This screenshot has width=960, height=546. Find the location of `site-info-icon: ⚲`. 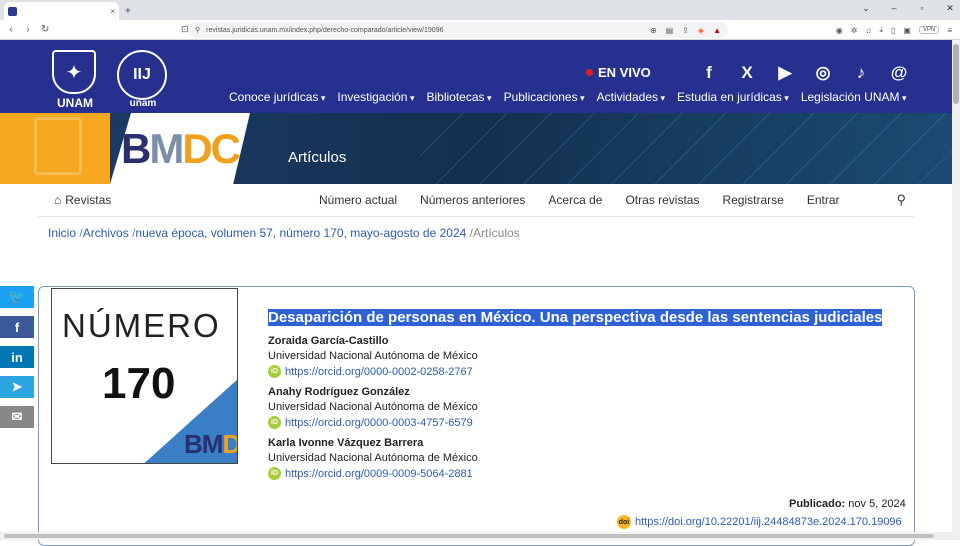

site-info-icon: ⚲ is located at coordinates (197, 30).